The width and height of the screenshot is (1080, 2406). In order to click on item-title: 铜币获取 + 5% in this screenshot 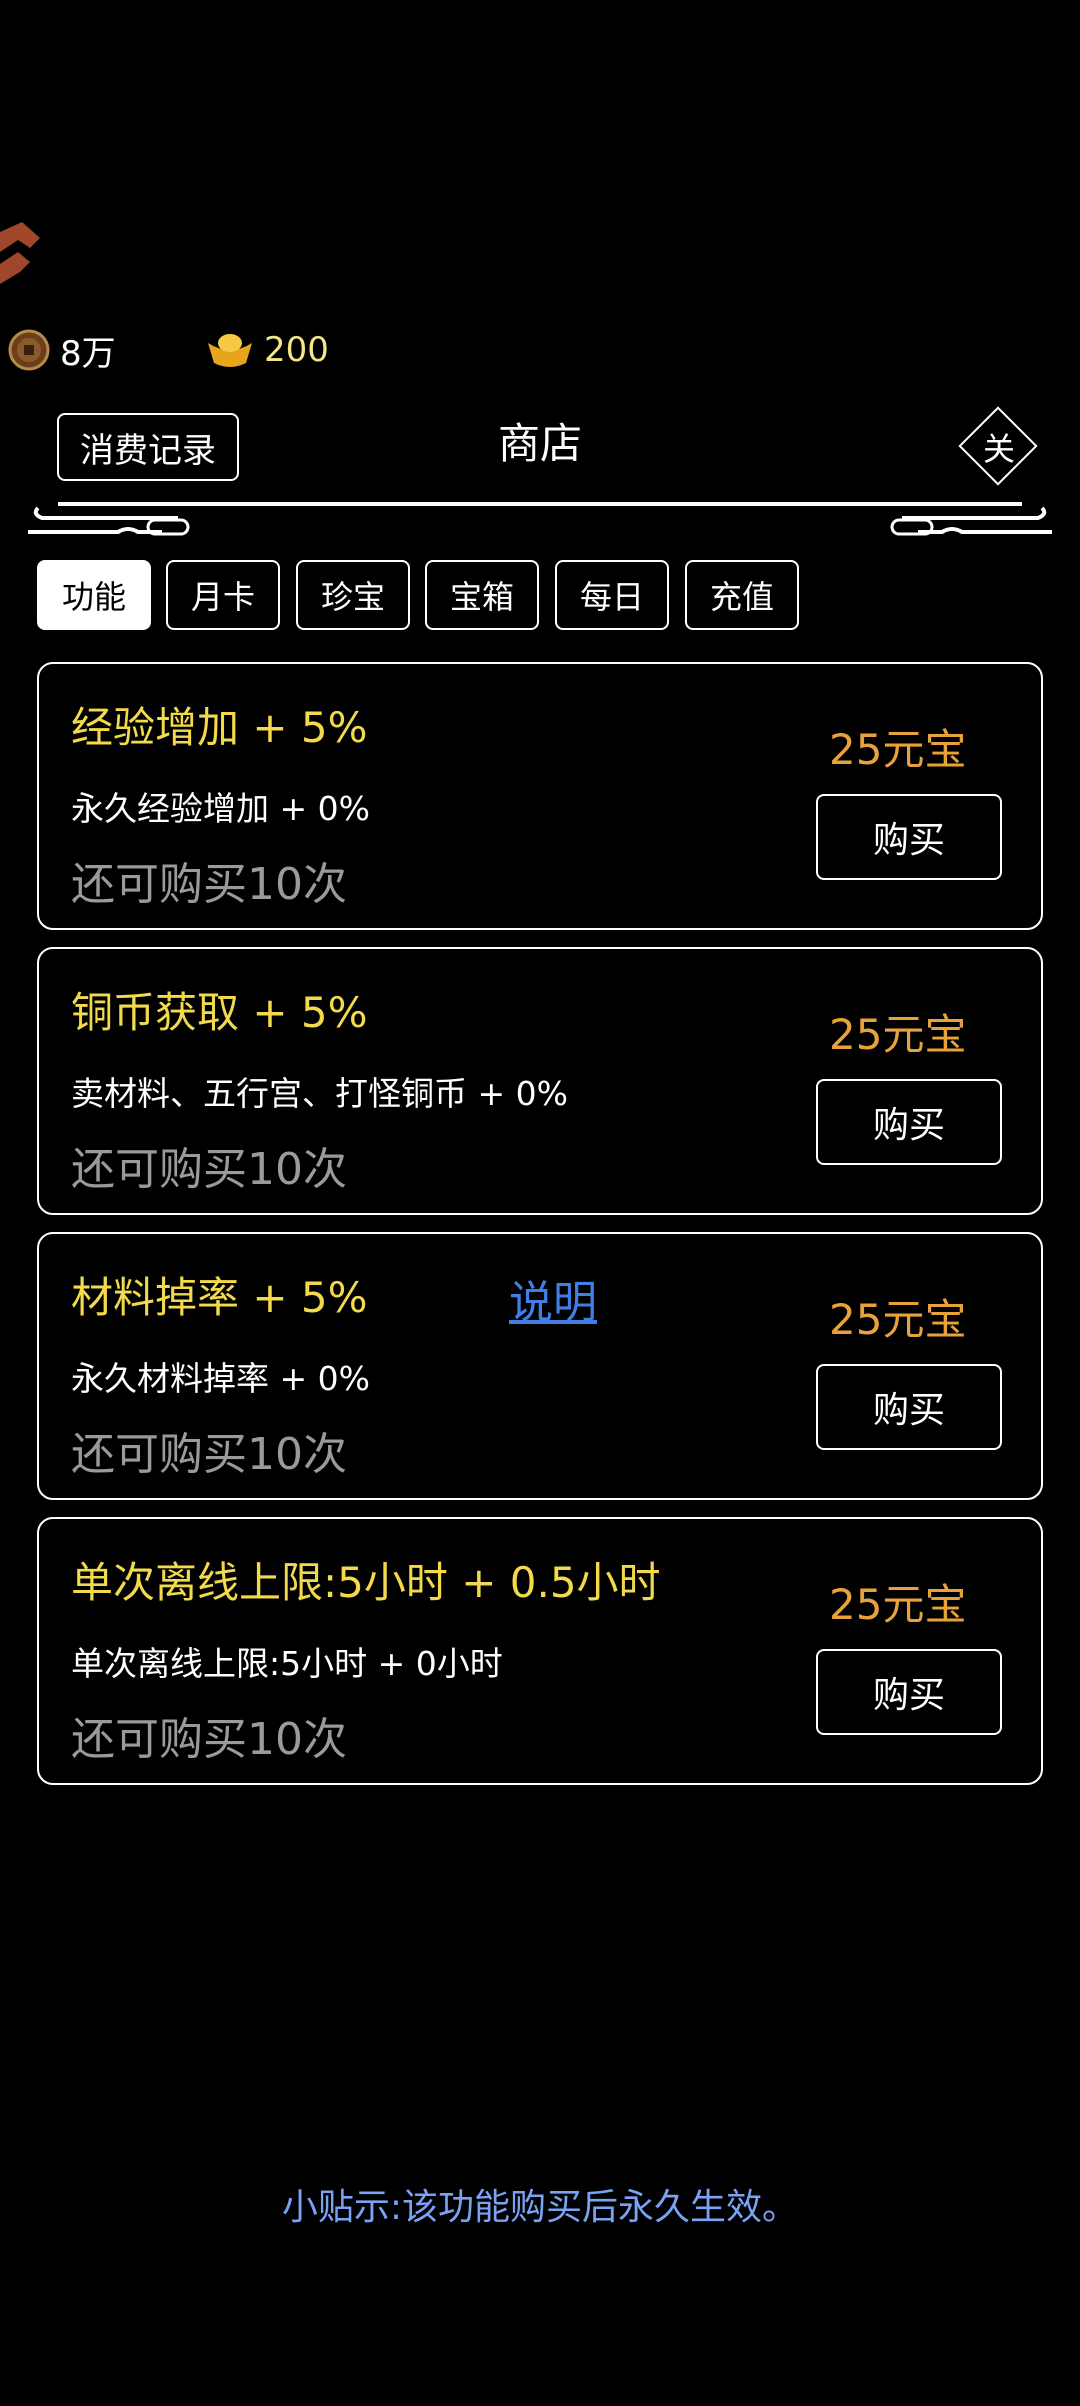, I will do `click(219, 1012)`.